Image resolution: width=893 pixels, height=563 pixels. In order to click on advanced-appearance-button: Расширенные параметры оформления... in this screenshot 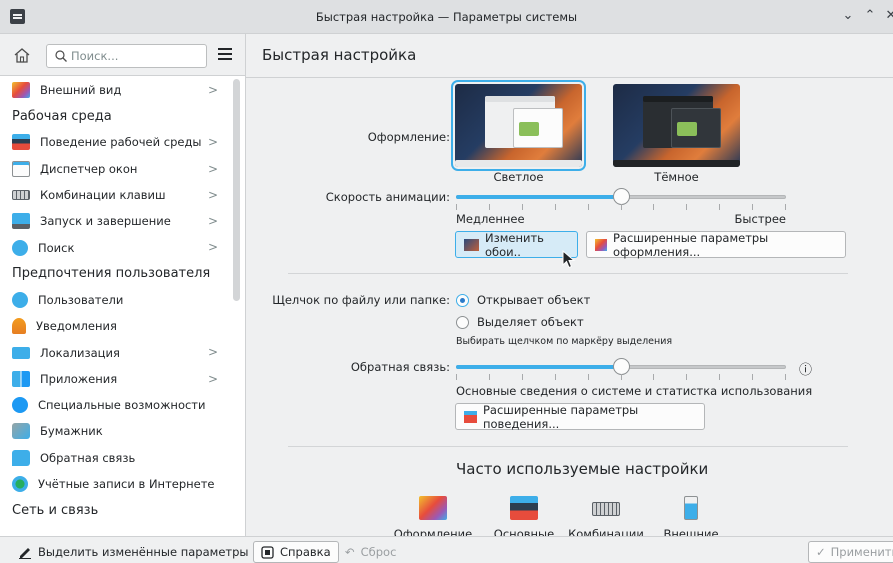, I will do `click(716, 245)`.